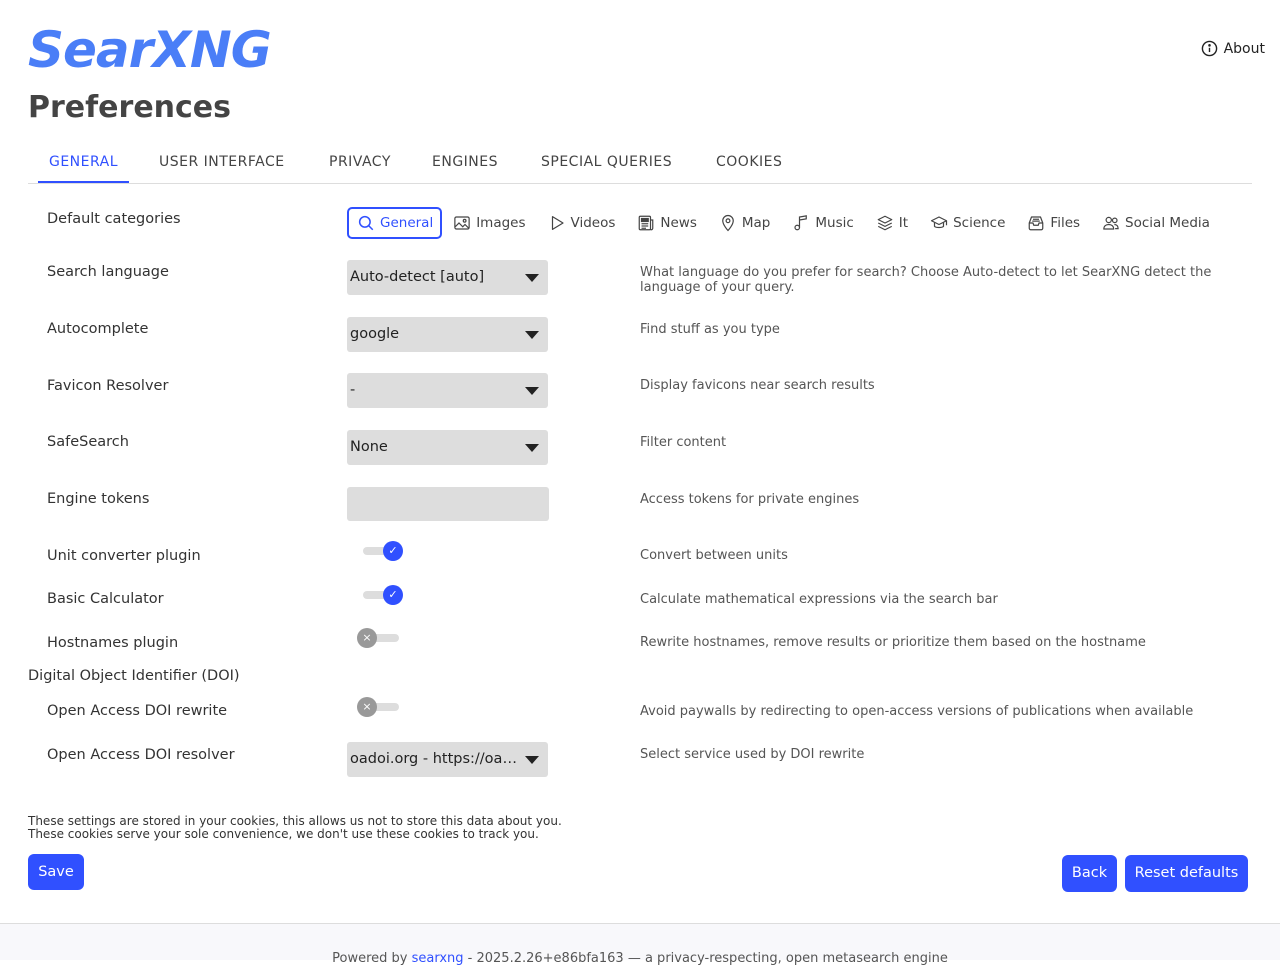 This screenshot has width=1280, height=966. I want to click on favicon-resolver-value: -, so click(353, 390).